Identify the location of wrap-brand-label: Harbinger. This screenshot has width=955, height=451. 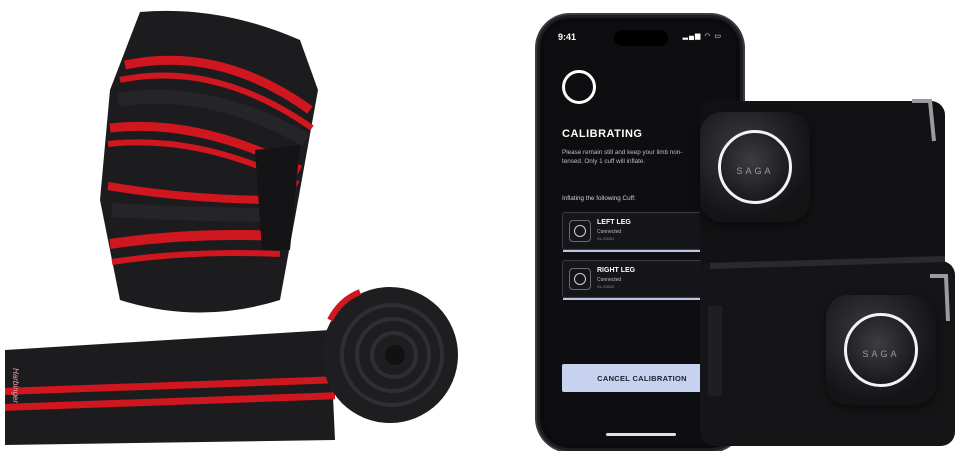
(15, 386).